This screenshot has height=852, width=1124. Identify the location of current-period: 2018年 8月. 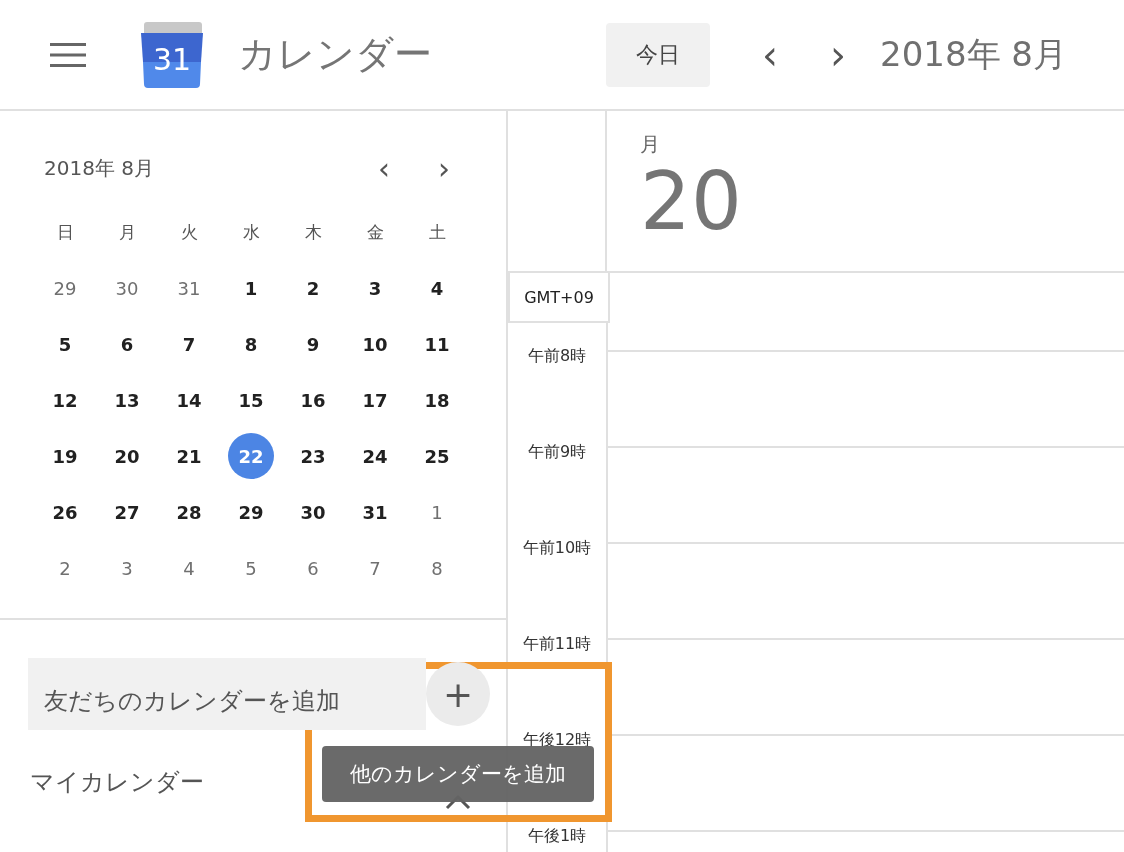
(973, 54).